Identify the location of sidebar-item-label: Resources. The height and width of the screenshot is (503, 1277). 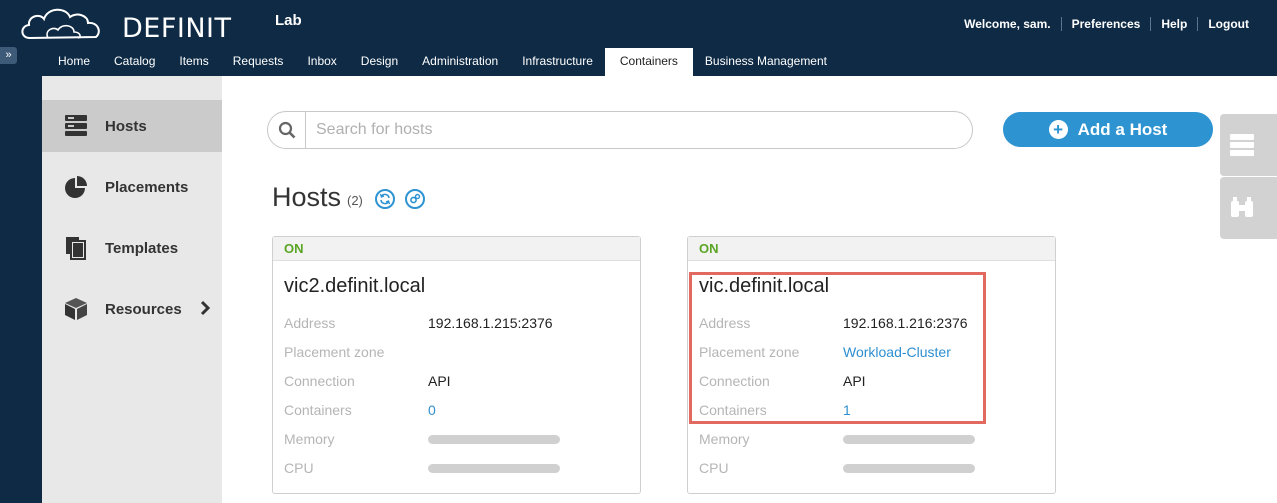
(143, 309).